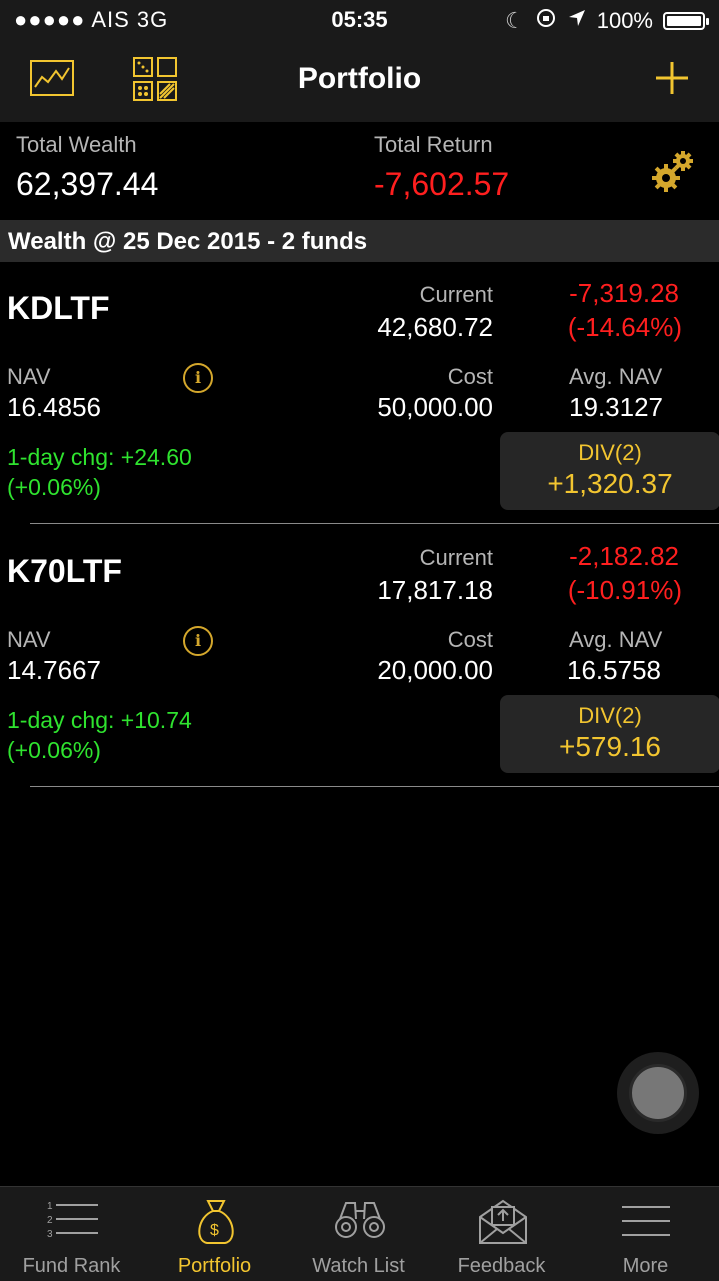 The width and height of the screenshot is (719, 1281). I want to click on menu-icon, so click(646, 1221).